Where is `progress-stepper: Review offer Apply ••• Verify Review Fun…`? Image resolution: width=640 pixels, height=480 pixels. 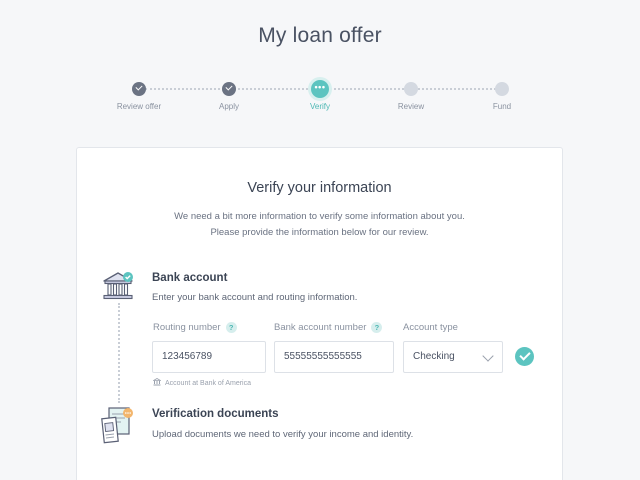
progress-stepper: Review offer Apply ••• Verify Review Fun… is located at coordinates (320, 100).